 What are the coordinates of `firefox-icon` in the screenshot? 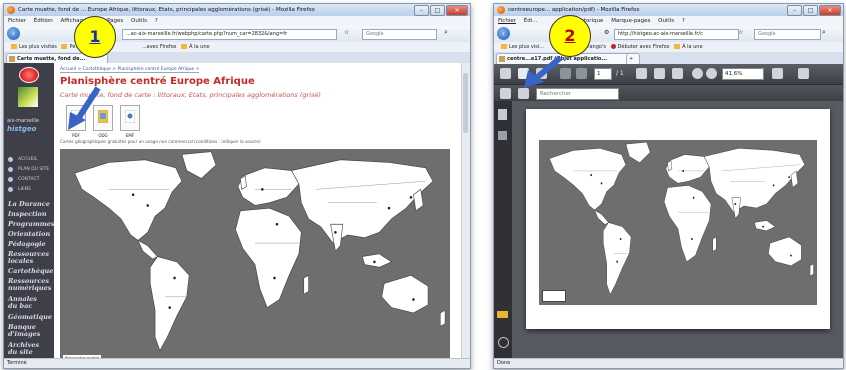 It's located at (501, 10).